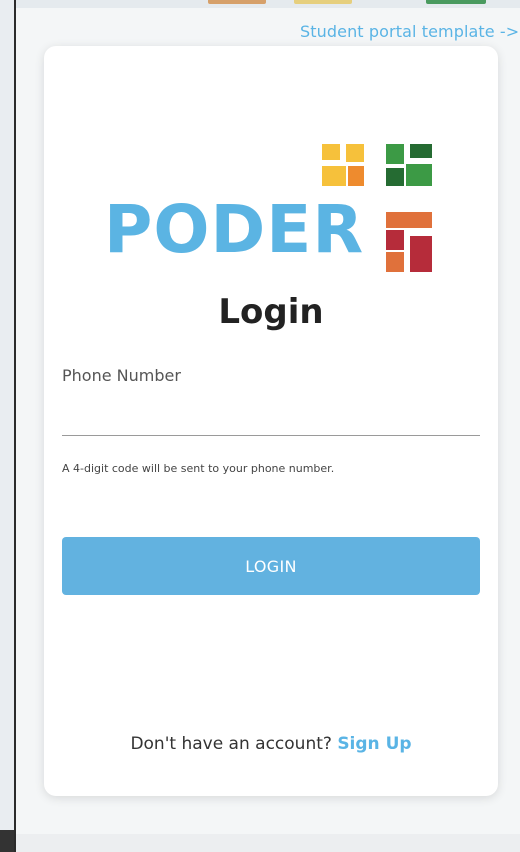  Describe the element at coordinates (7, 841) in the screenshot. I see `backdrop-left-edge` at that location.